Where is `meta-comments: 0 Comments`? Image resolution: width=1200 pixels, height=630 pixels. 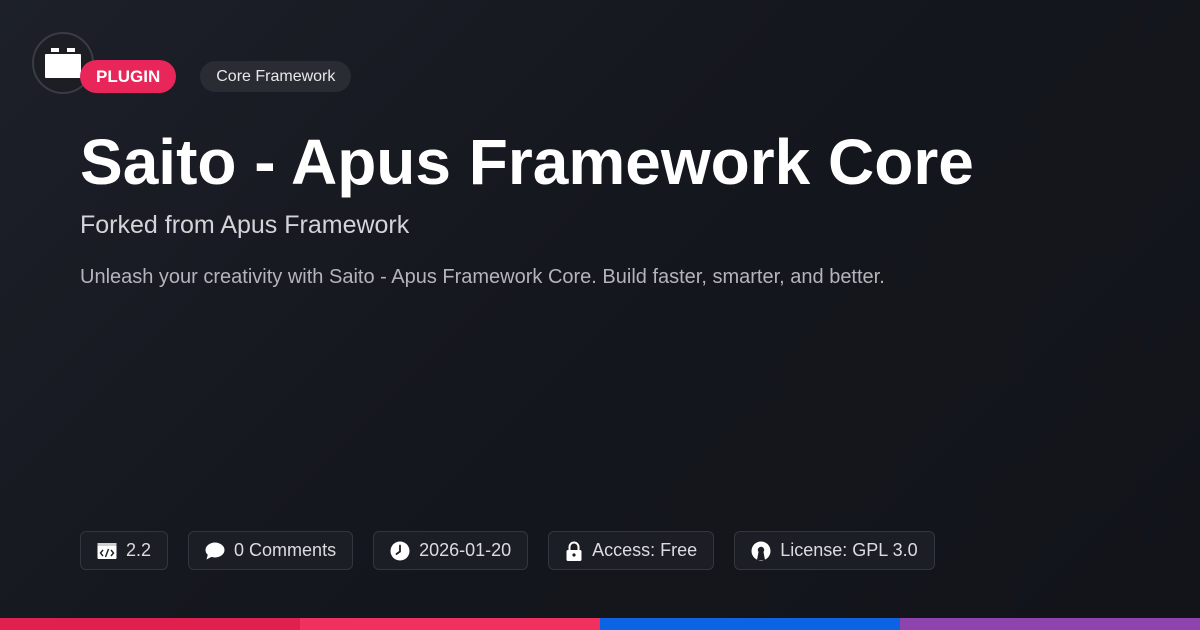 meta-comments: 0 Comments is located at coordinates (271, 550).